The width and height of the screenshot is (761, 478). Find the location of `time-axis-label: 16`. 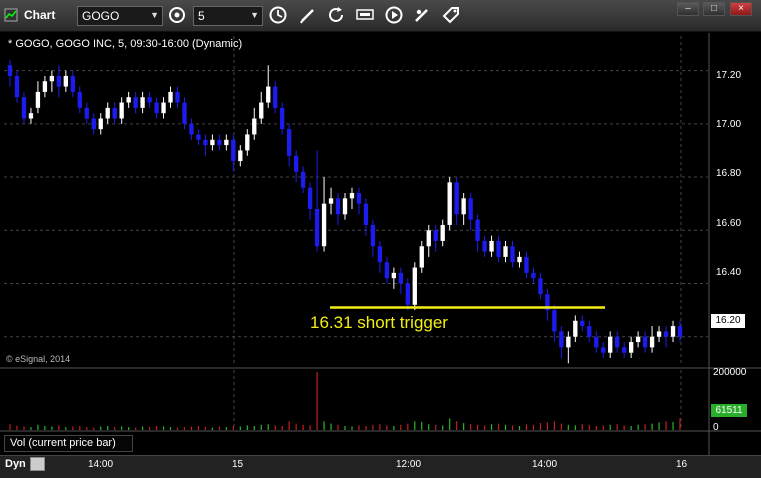

time-axis-label: 16 is located at coordinates (682, 464).